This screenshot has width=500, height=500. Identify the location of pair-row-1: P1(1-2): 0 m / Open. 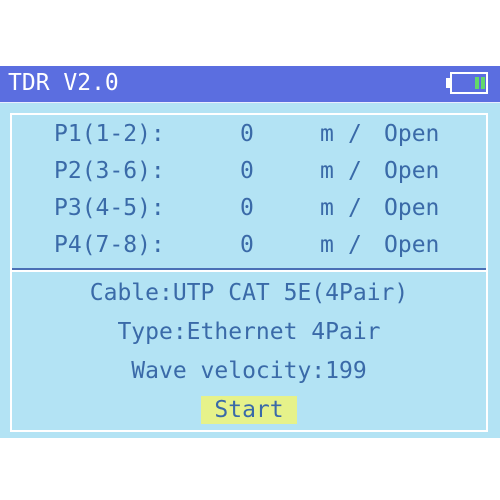
(249, 136).